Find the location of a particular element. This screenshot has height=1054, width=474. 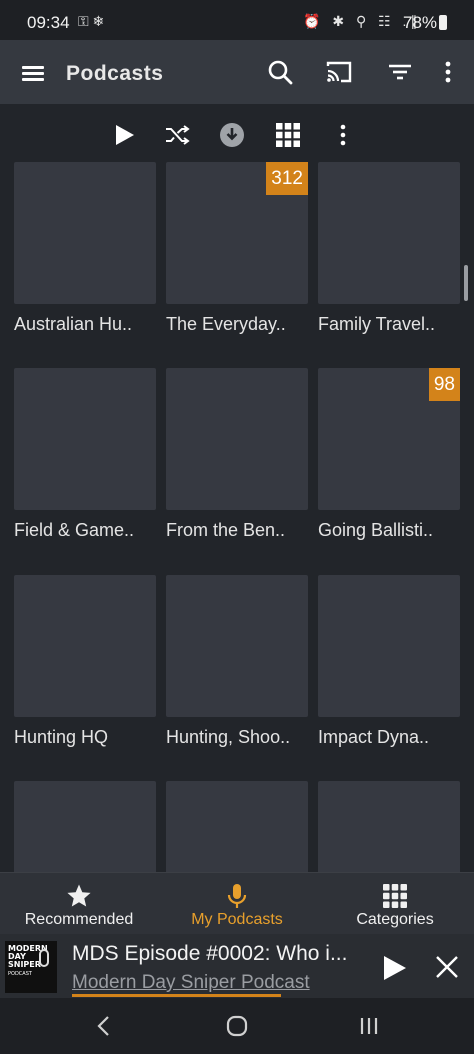

unplayed-badge: 98 is located at coordinates (444, 384).